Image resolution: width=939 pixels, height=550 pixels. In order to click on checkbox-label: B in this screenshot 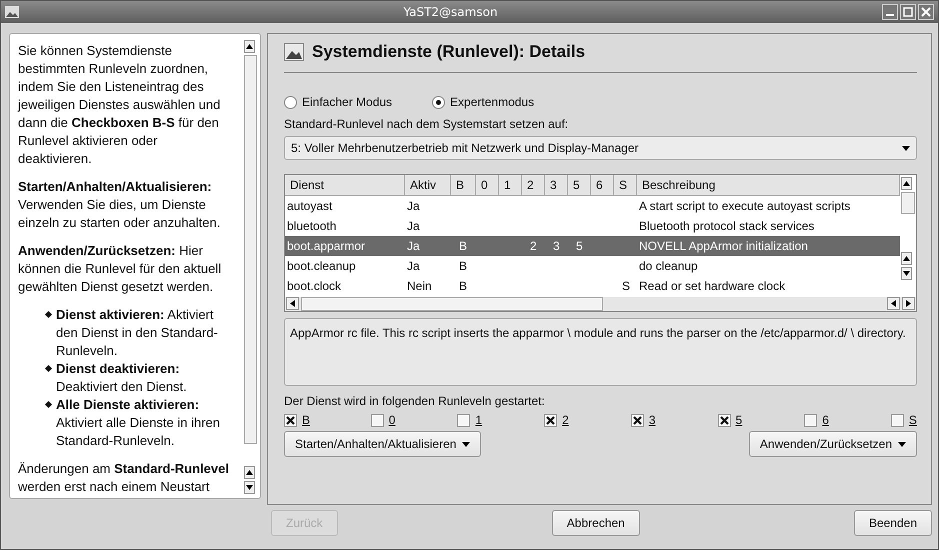, I will do `click(306, 420)`.